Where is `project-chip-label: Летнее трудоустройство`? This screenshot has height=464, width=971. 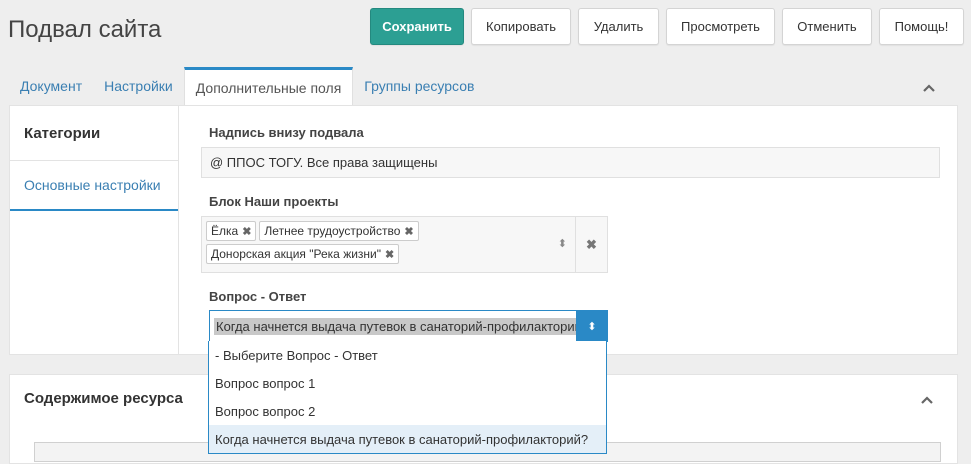
project-chip-label: Летнее трудоустройство is located at coordinates (332, 231).